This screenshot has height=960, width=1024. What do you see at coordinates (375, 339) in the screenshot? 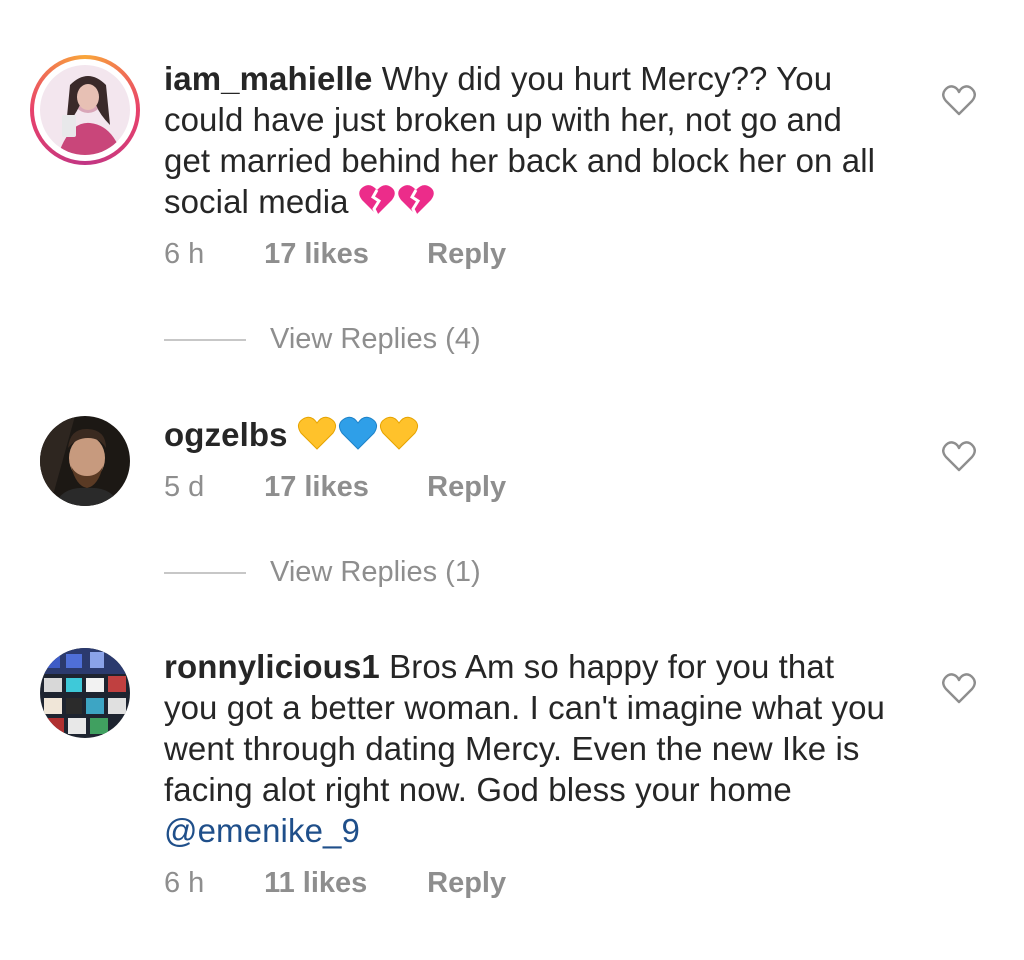
I see `view-replies-label: View Replies (4)` at bounding box center [375, 339].